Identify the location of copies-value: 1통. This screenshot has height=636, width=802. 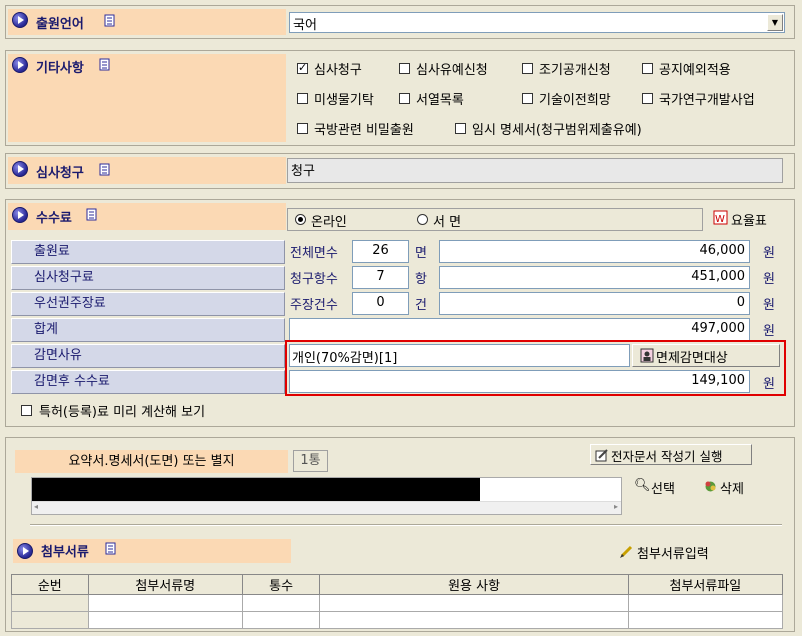
(310, 460).